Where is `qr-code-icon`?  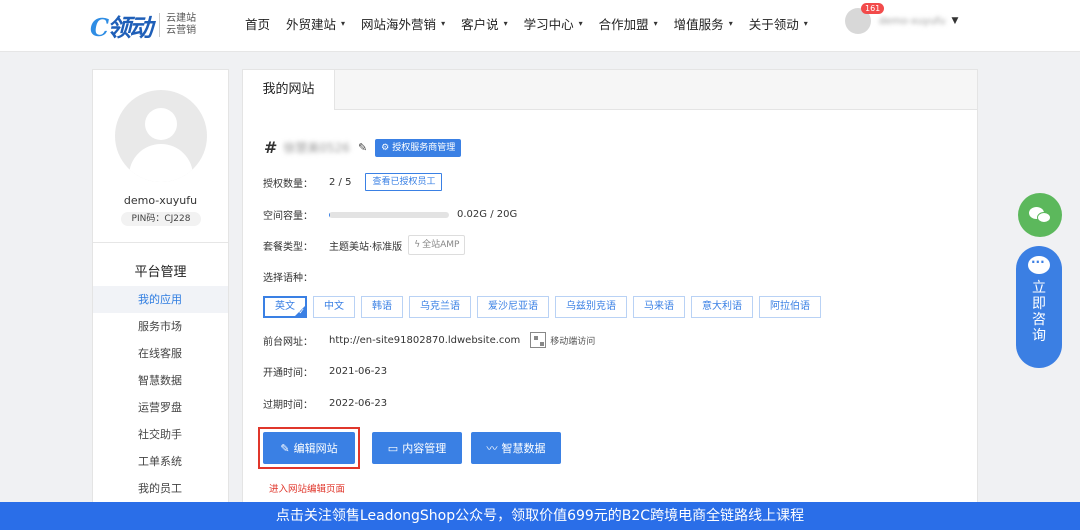
qr-code-icon is located at coordinates (538, 340).